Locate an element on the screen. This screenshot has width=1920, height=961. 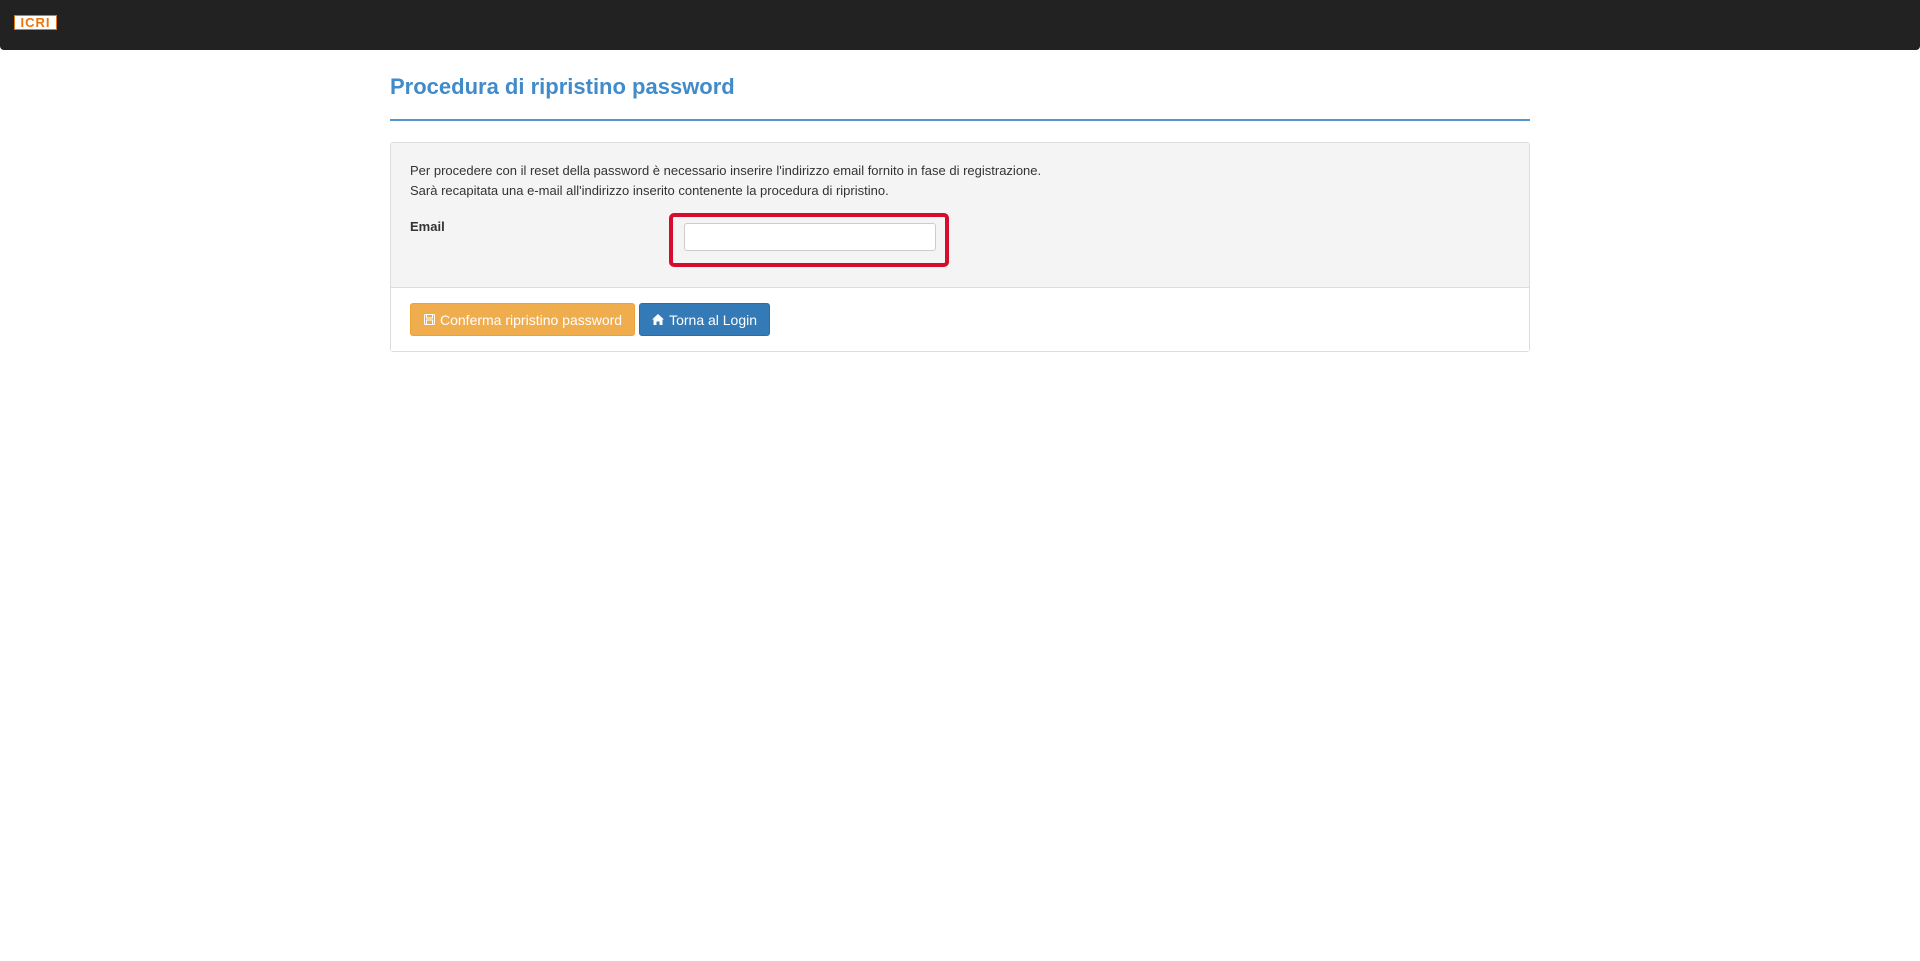
email-field is located at coordinates (810, 237).